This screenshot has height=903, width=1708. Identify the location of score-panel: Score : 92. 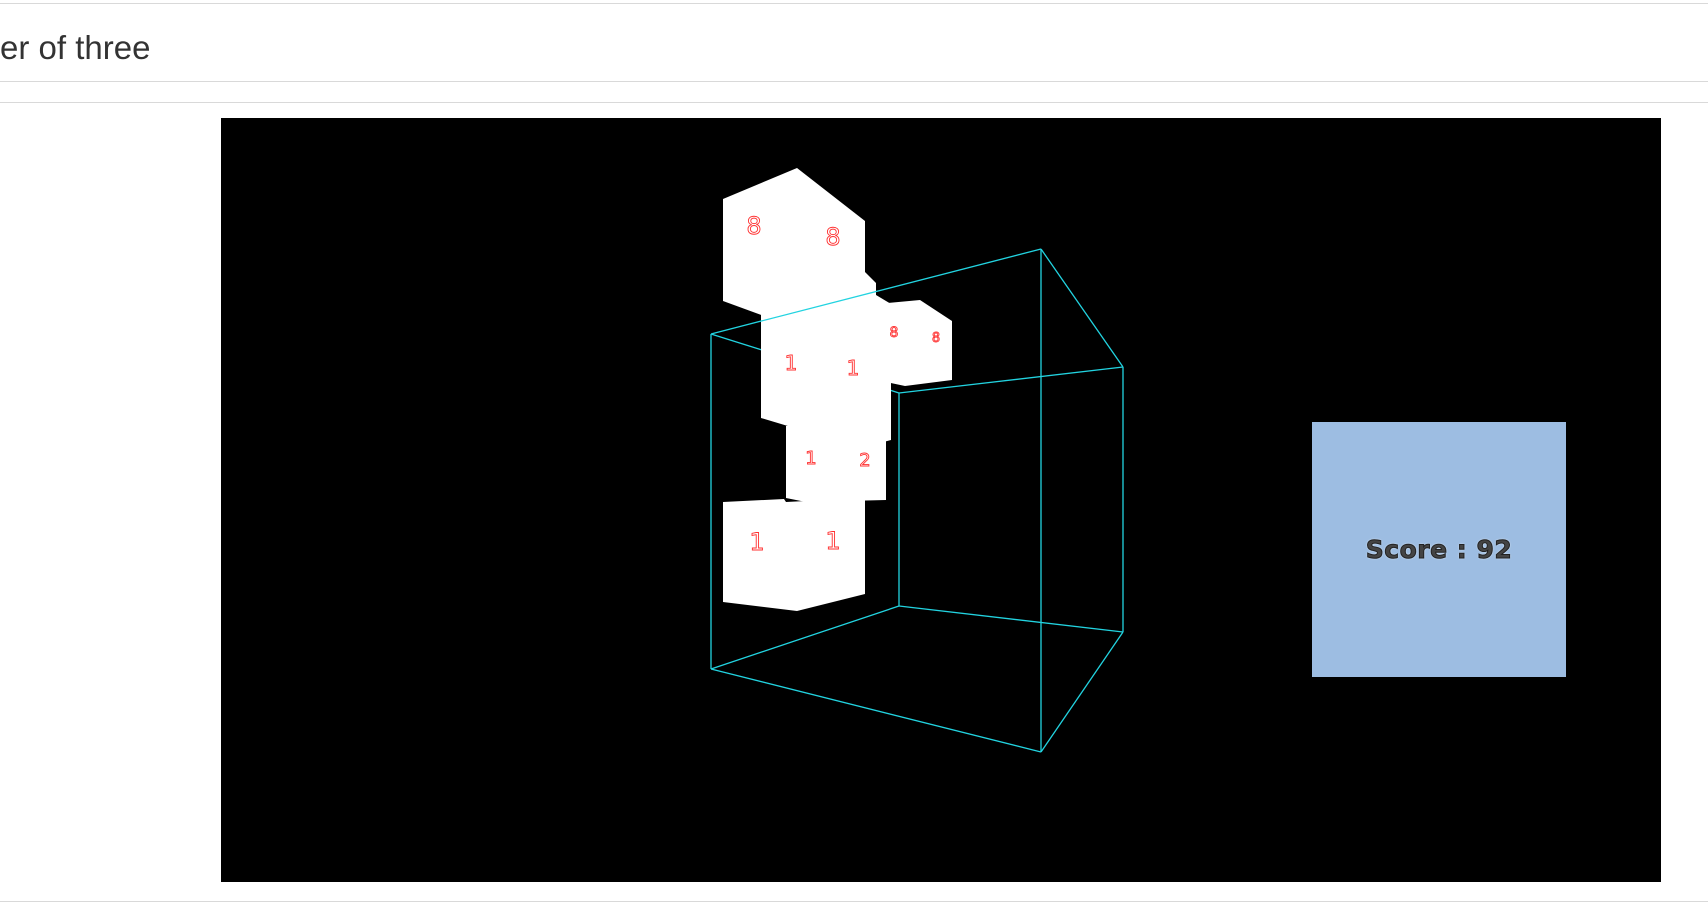
(1439, 549).